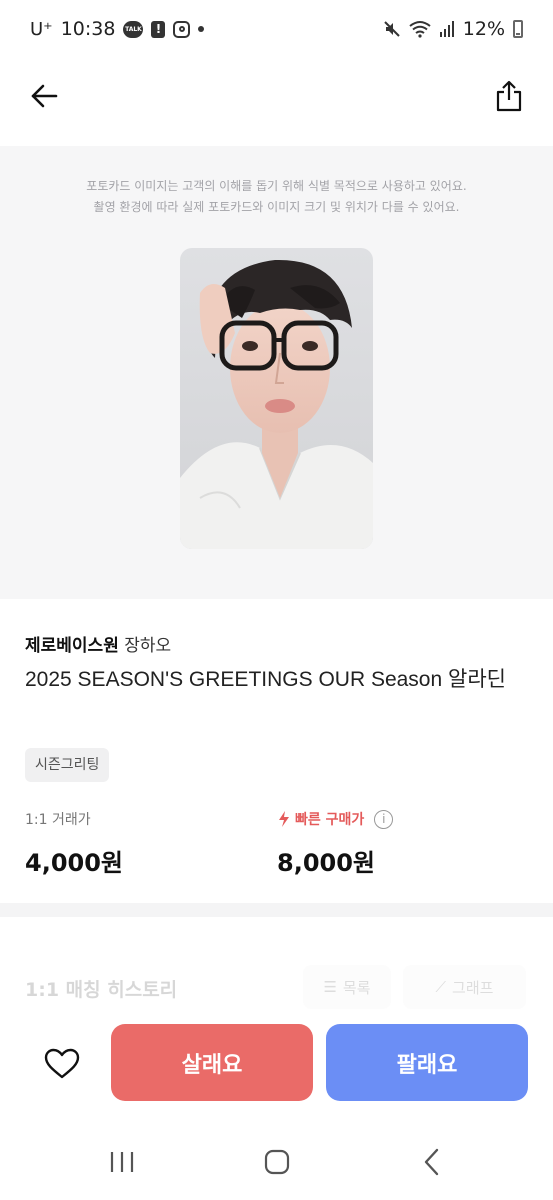  Describe the element at coordinates (276, 910) in the screenshot. I see `section-divider` at that location.